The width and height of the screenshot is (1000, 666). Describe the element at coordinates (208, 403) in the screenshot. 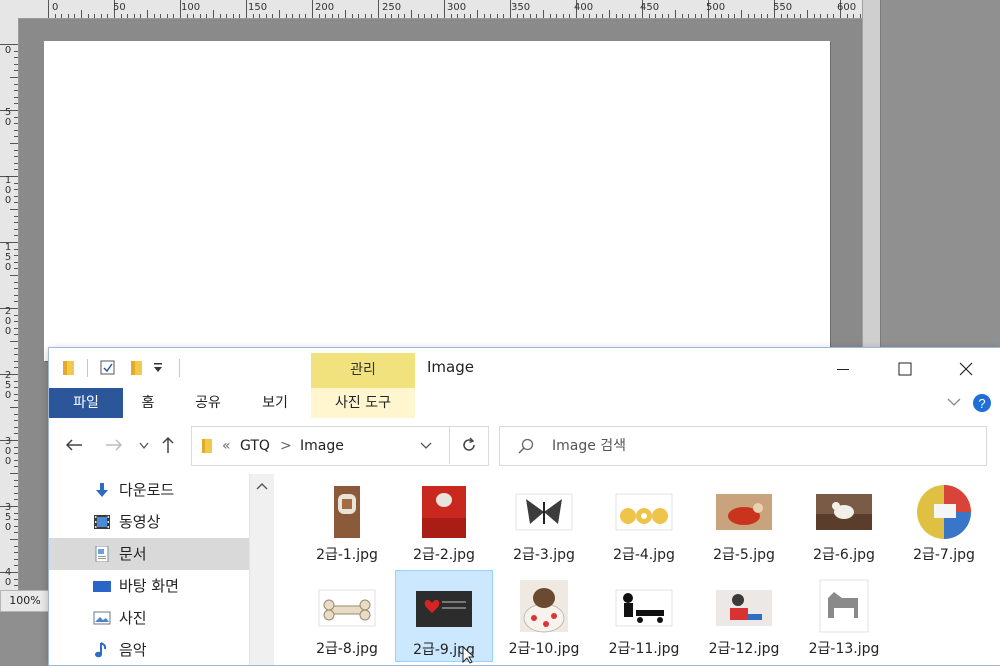

I see `tab-share: 공유` at that location.